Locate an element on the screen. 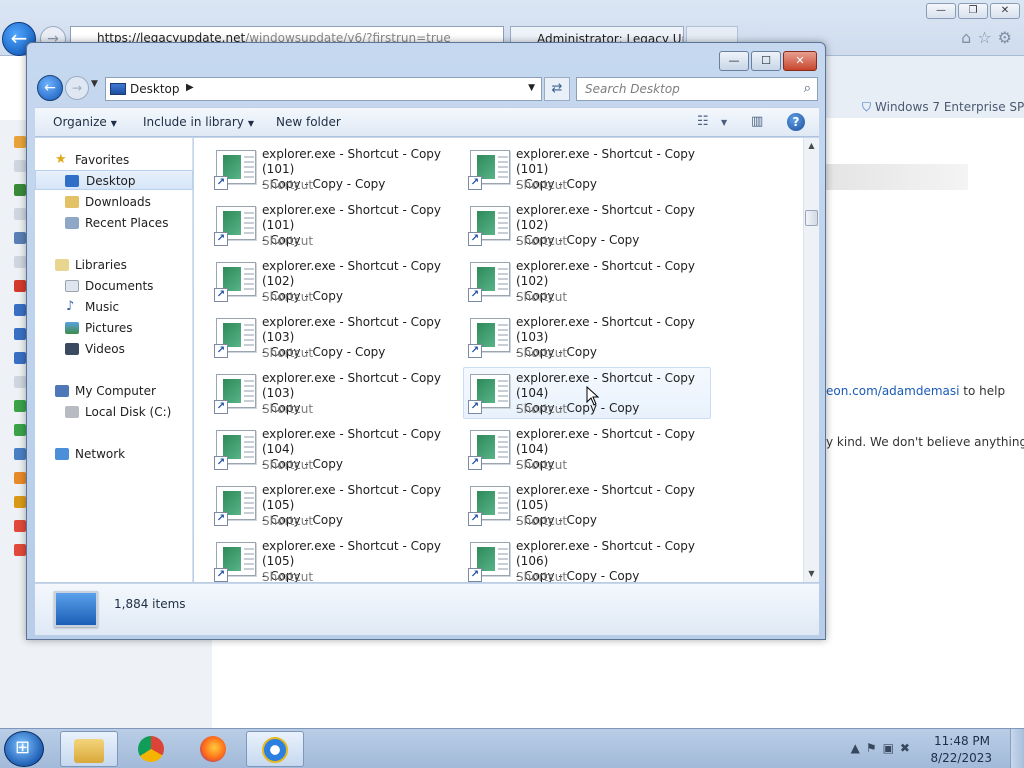 The width and height of the screenshot is (1024, 768). nav-local-disk: Local Disk (C:) is located at coordinates (114, 412).